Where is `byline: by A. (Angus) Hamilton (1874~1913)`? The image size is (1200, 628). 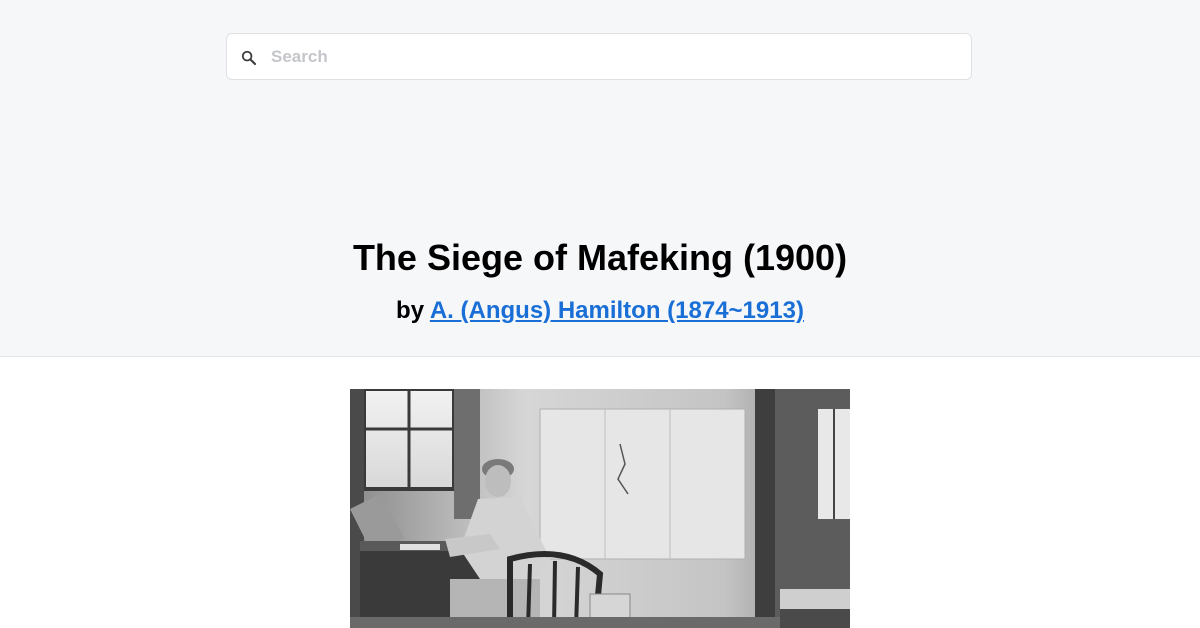
byline: by A. (Angus) Hamilton (1874~1913) is located at coordinates (600, 311).